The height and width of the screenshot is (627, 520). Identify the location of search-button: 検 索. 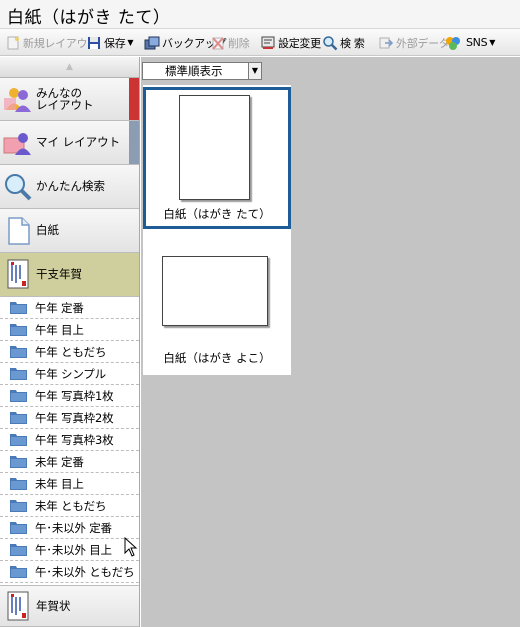
(343, 42).